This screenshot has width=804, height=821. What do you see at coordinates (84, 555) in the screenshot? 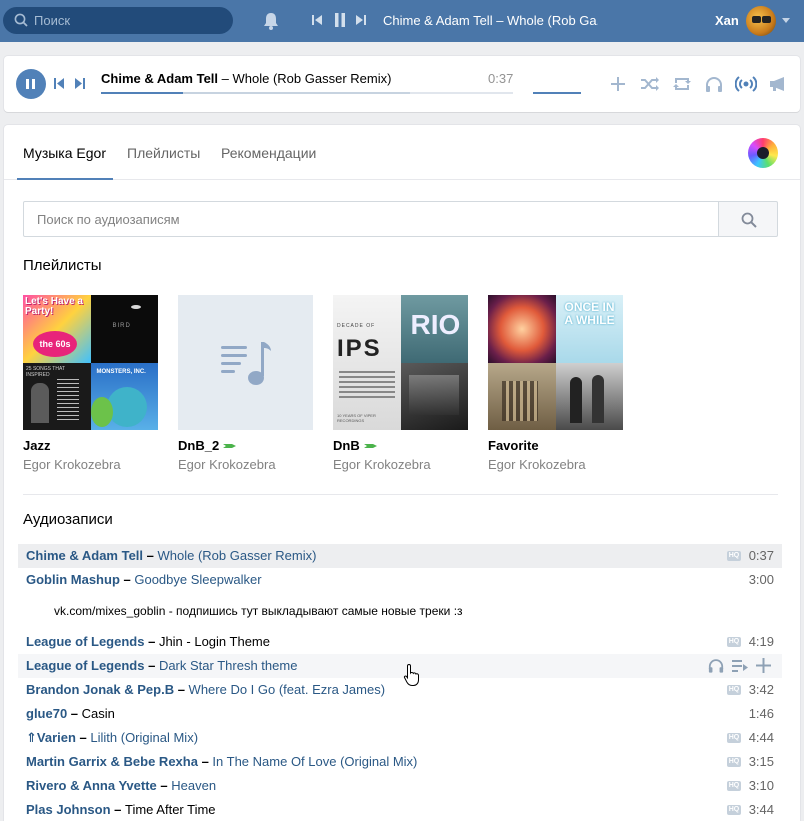
I see `track-artist: Chime & Adam Tell` at bounding box center [84, 555].